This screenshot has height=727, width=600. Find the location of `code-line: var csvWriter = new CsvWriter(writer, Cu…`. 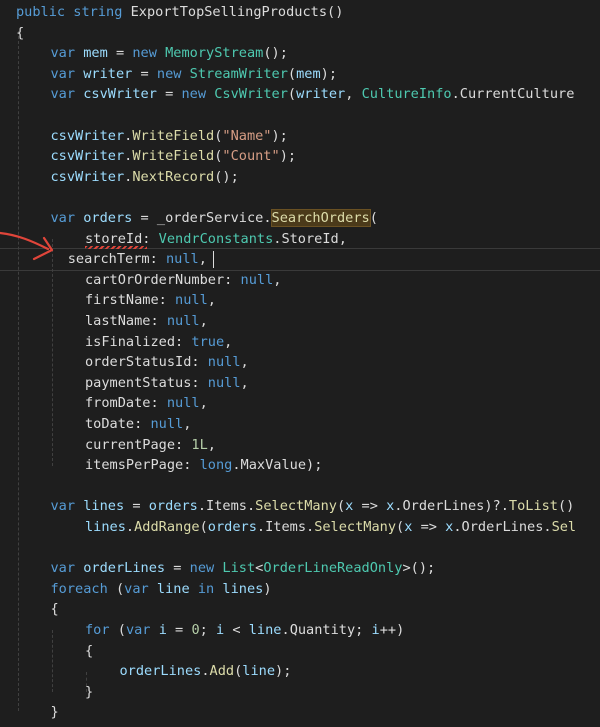

code-line: var csvWriter = new CsvWriter(writer, Cu… is located at coordinates (313, 94).